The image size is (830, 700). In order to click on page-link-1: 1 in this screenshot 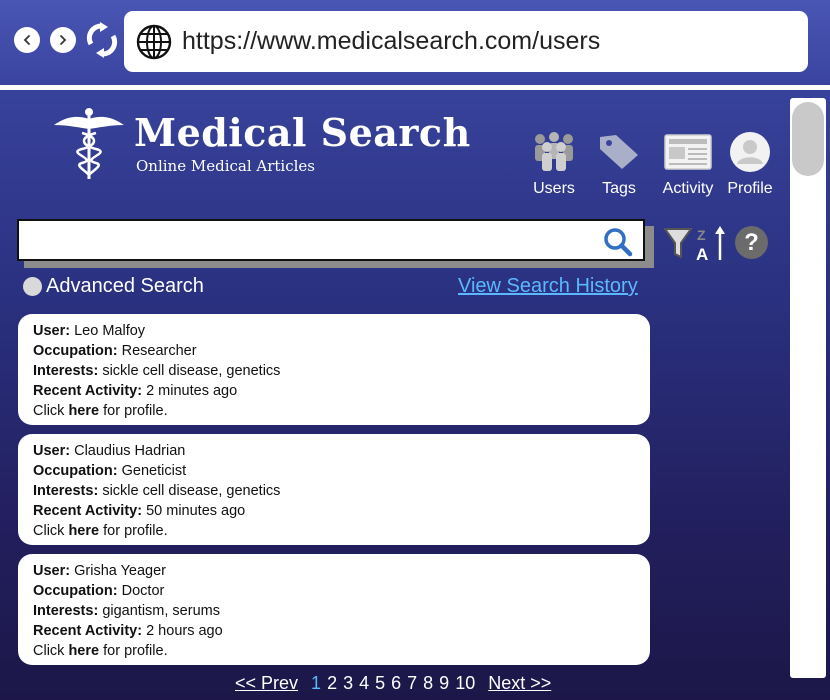, I will do `click(316, 683)`.